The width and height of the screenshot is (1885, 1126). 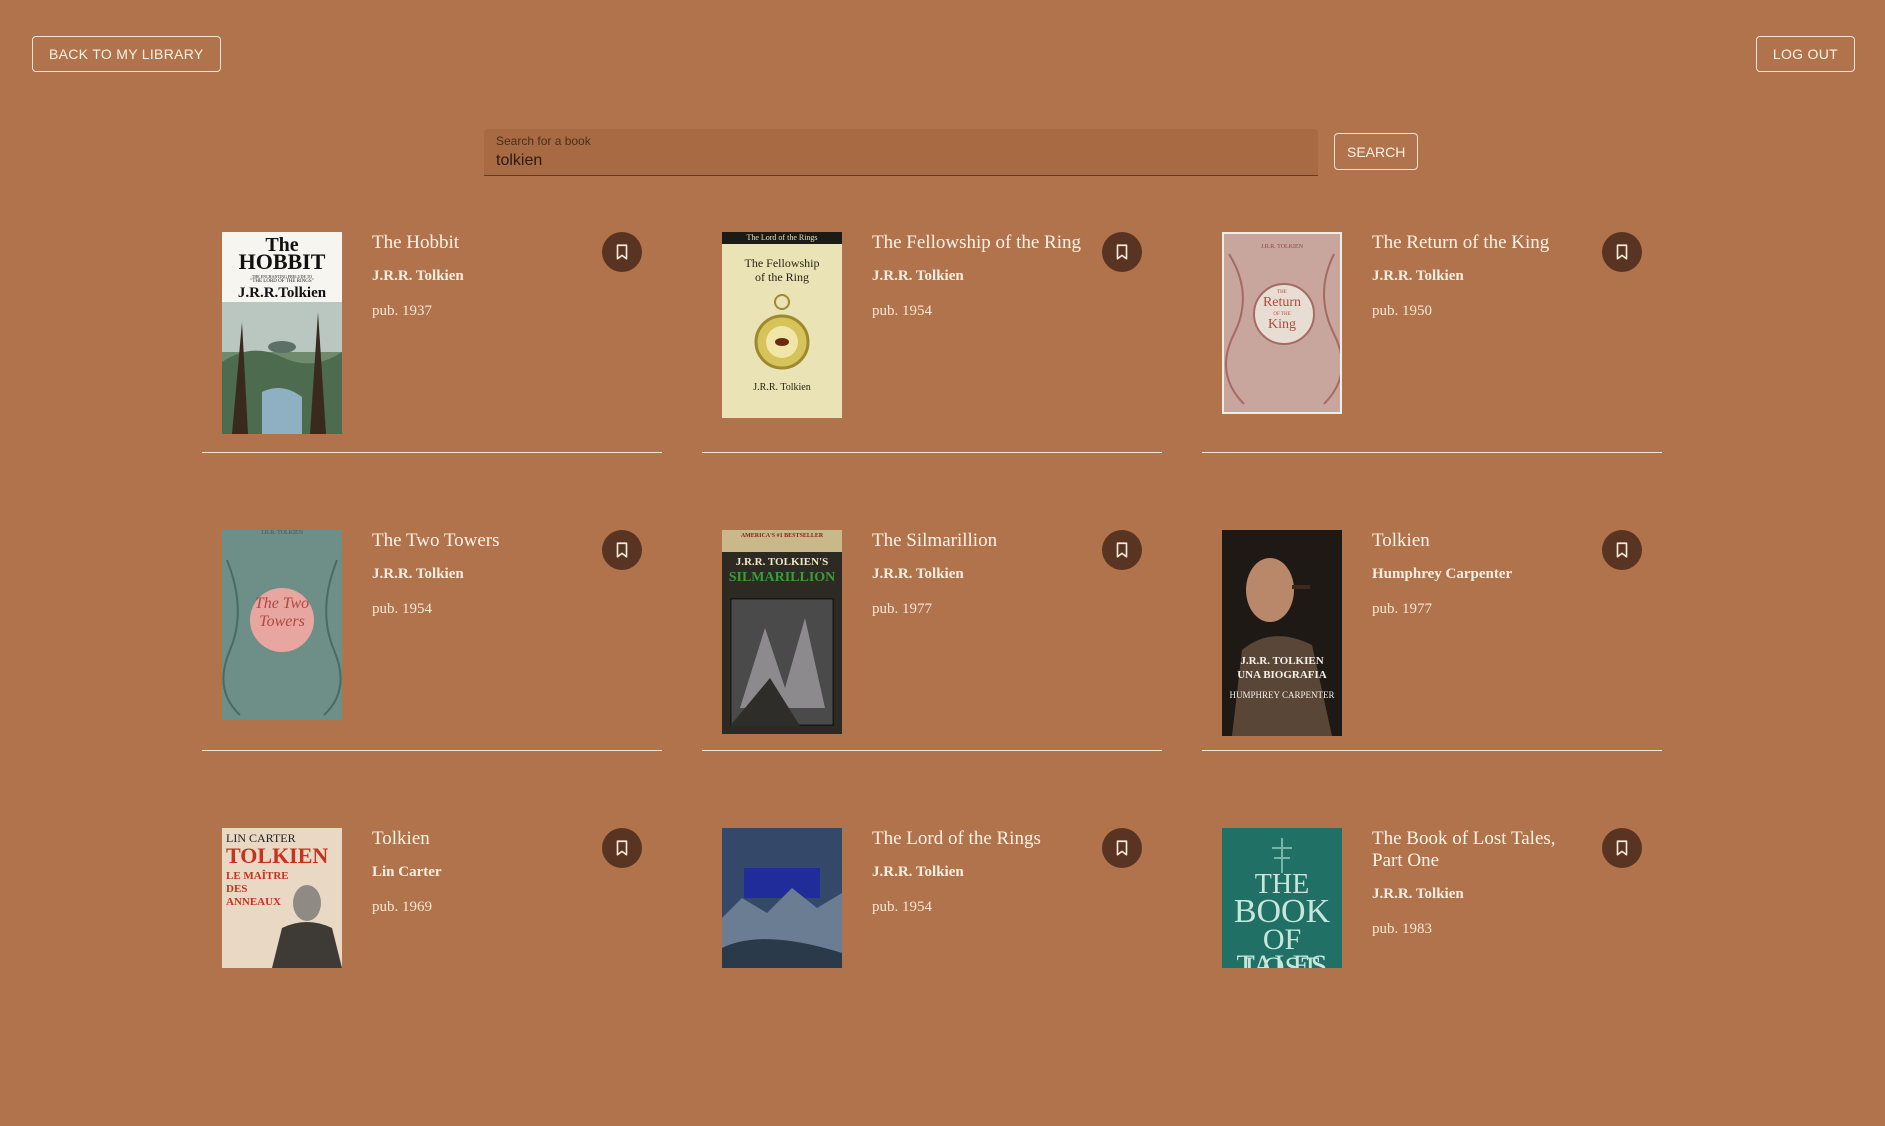 I want to click on search-field: Search for a book, so click(x=901, y=152).